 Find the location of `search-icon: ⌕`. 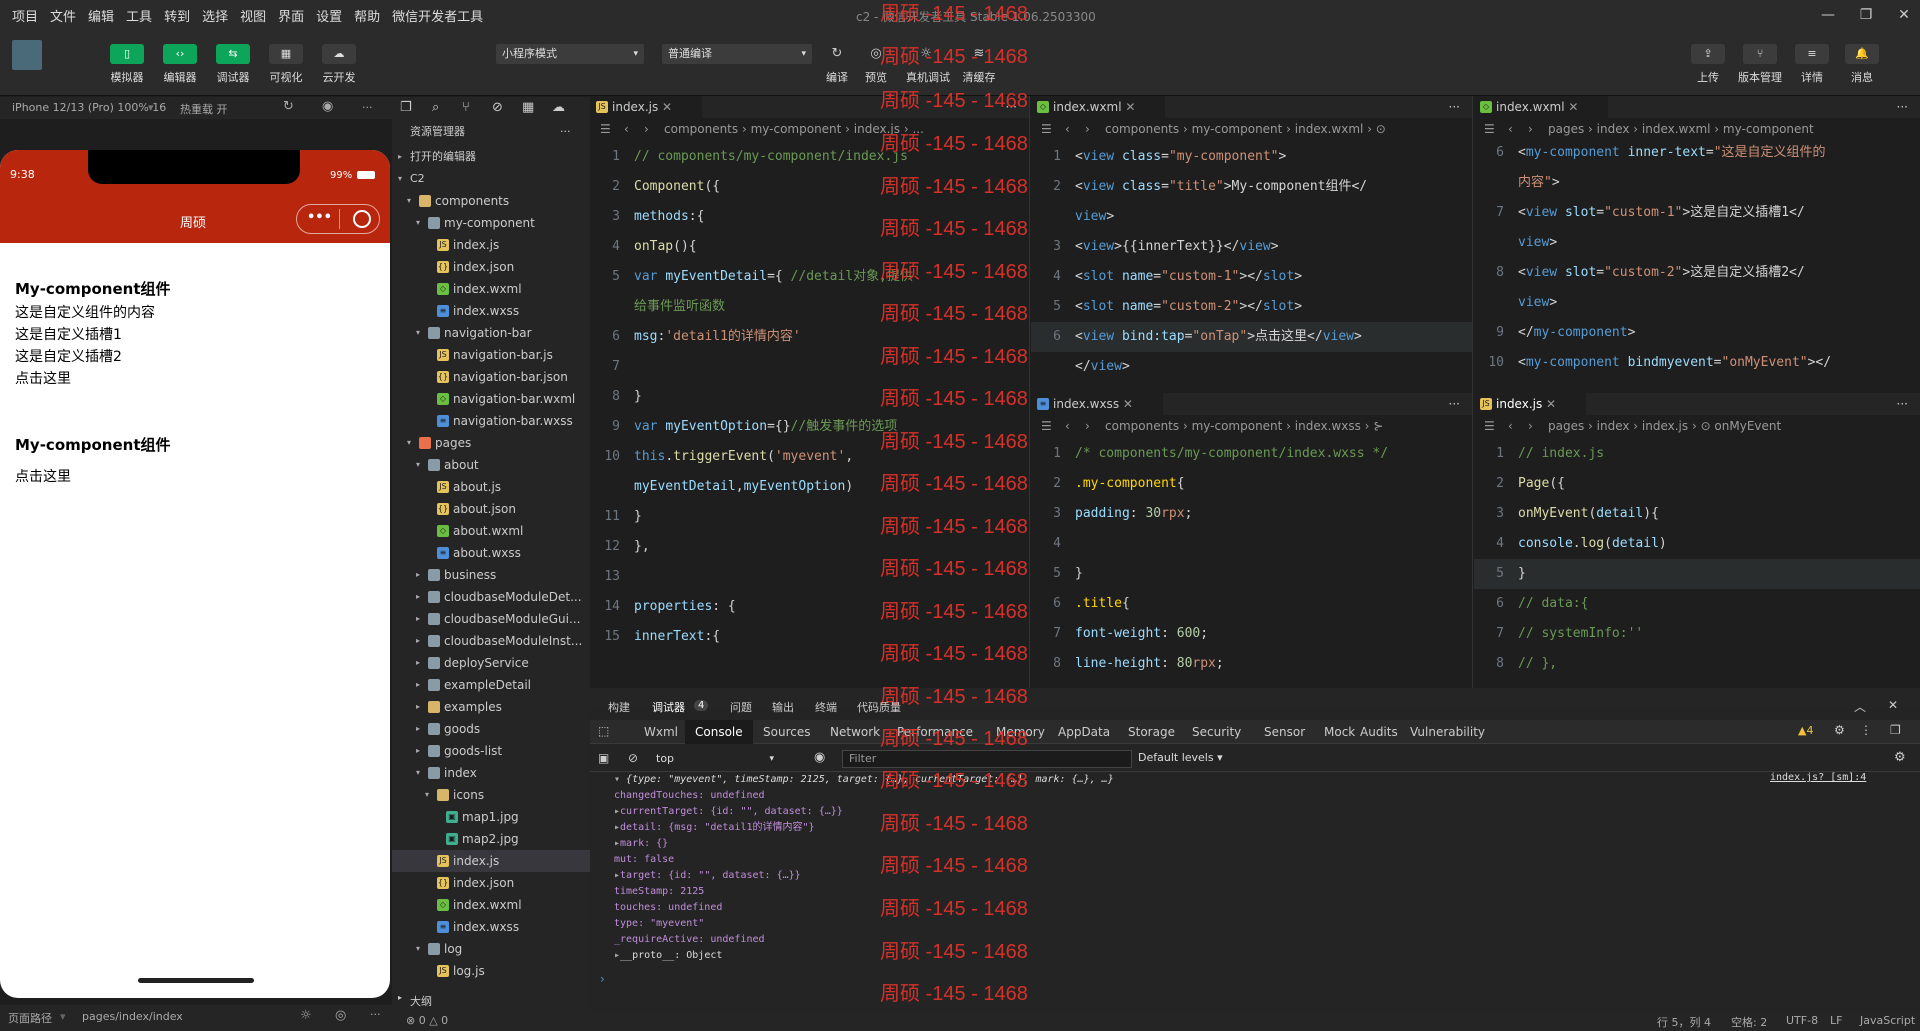

search-icon: ⌕ is located at coordinates (435, 107).